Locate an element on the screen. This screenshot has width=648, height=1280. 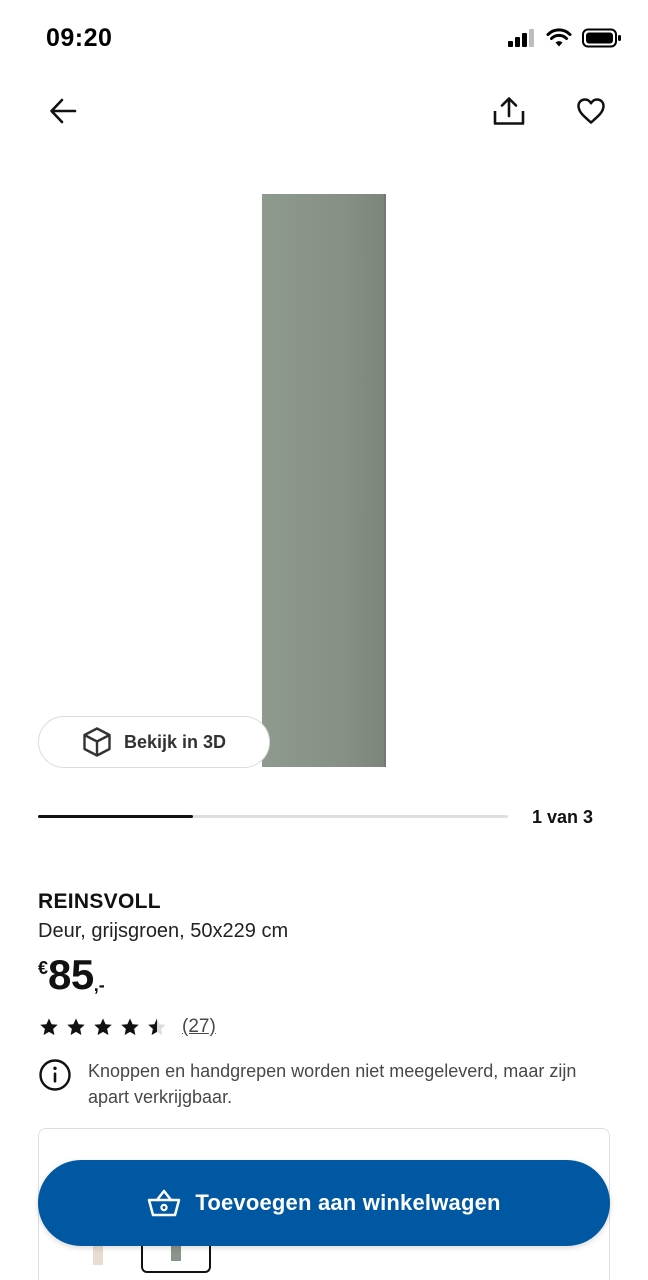
product-rating: (27) is located at coordinates (127, 1027).